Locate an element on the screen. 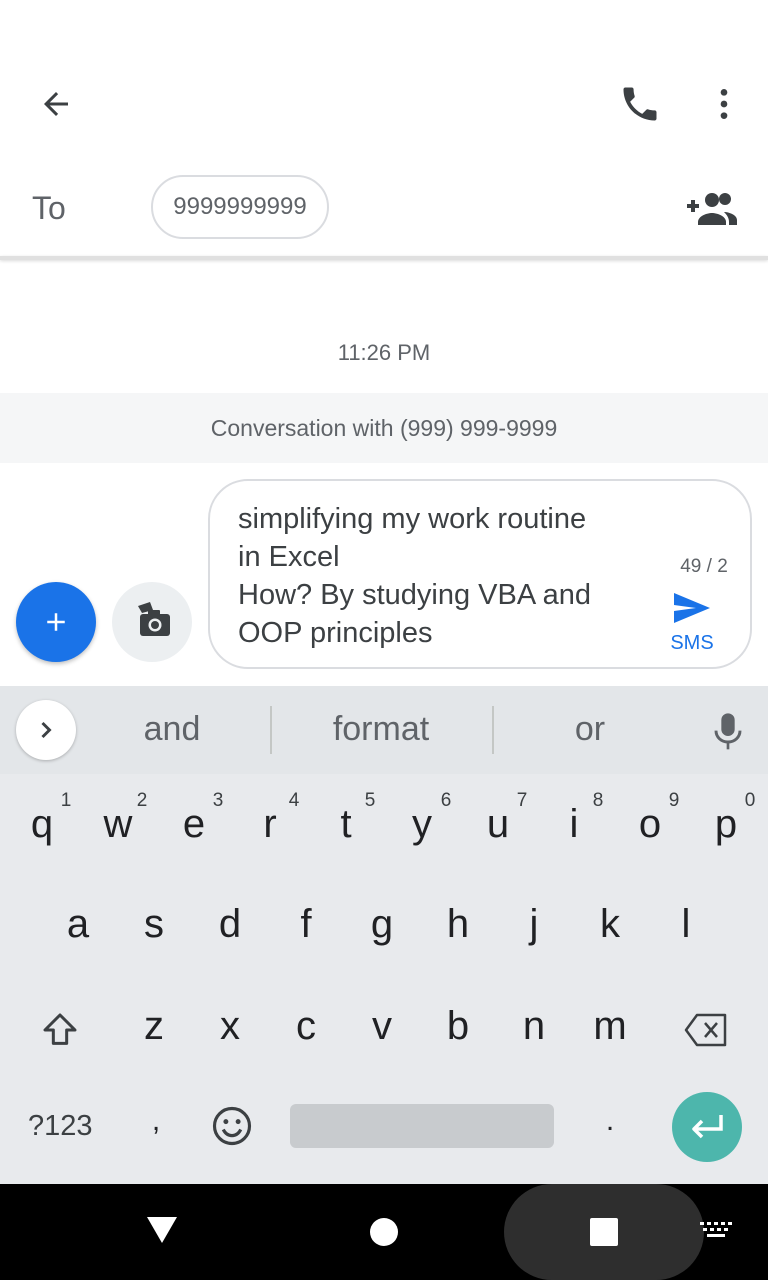 This screenshot has height=1280, width=768. emoji-icon is located at coordinates (232, 1126).